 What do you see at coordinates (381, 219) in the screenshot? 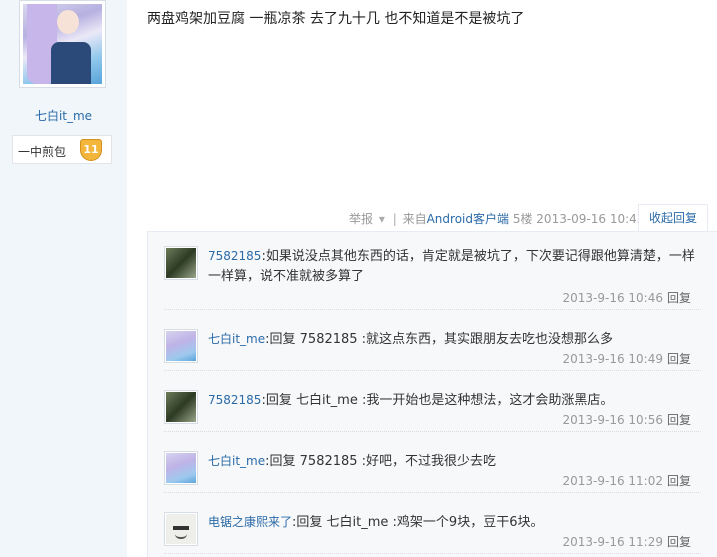
I see `chevron-down-icon: ▾` at bounding box center [381, 219].